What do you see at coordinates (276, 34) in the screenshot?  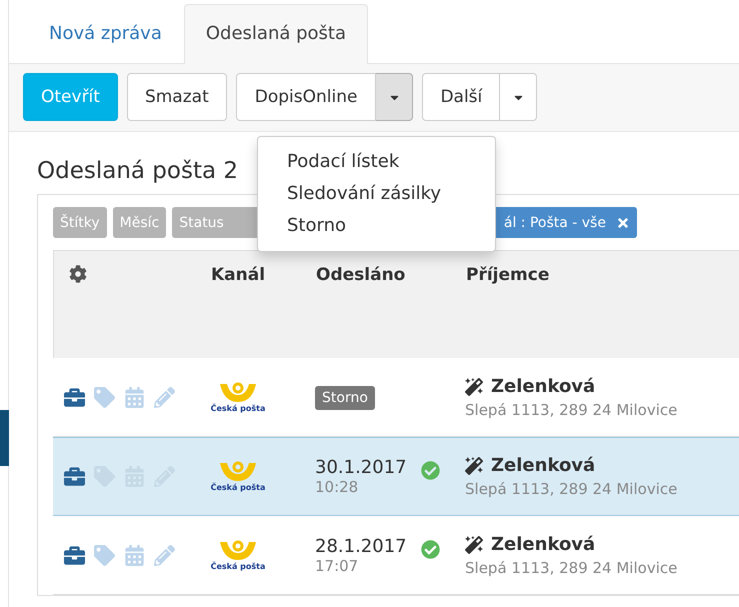 I see `tab: Odeslaná pošta` at bounding box center [276, 34].